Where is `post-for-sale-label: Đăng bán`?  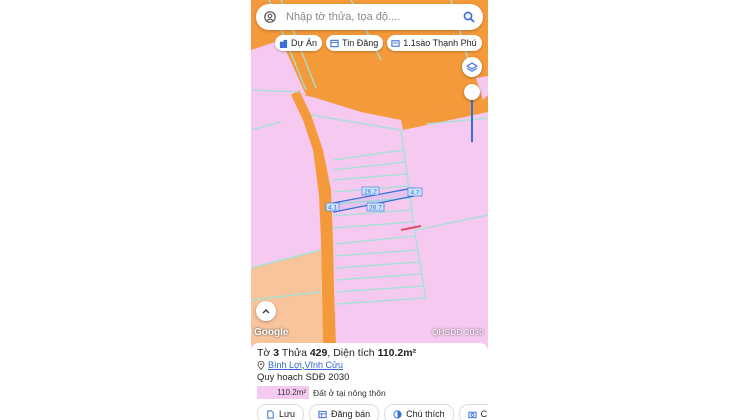
post-for-sale-label: Đăng bán is located at coordinates (351, 414).